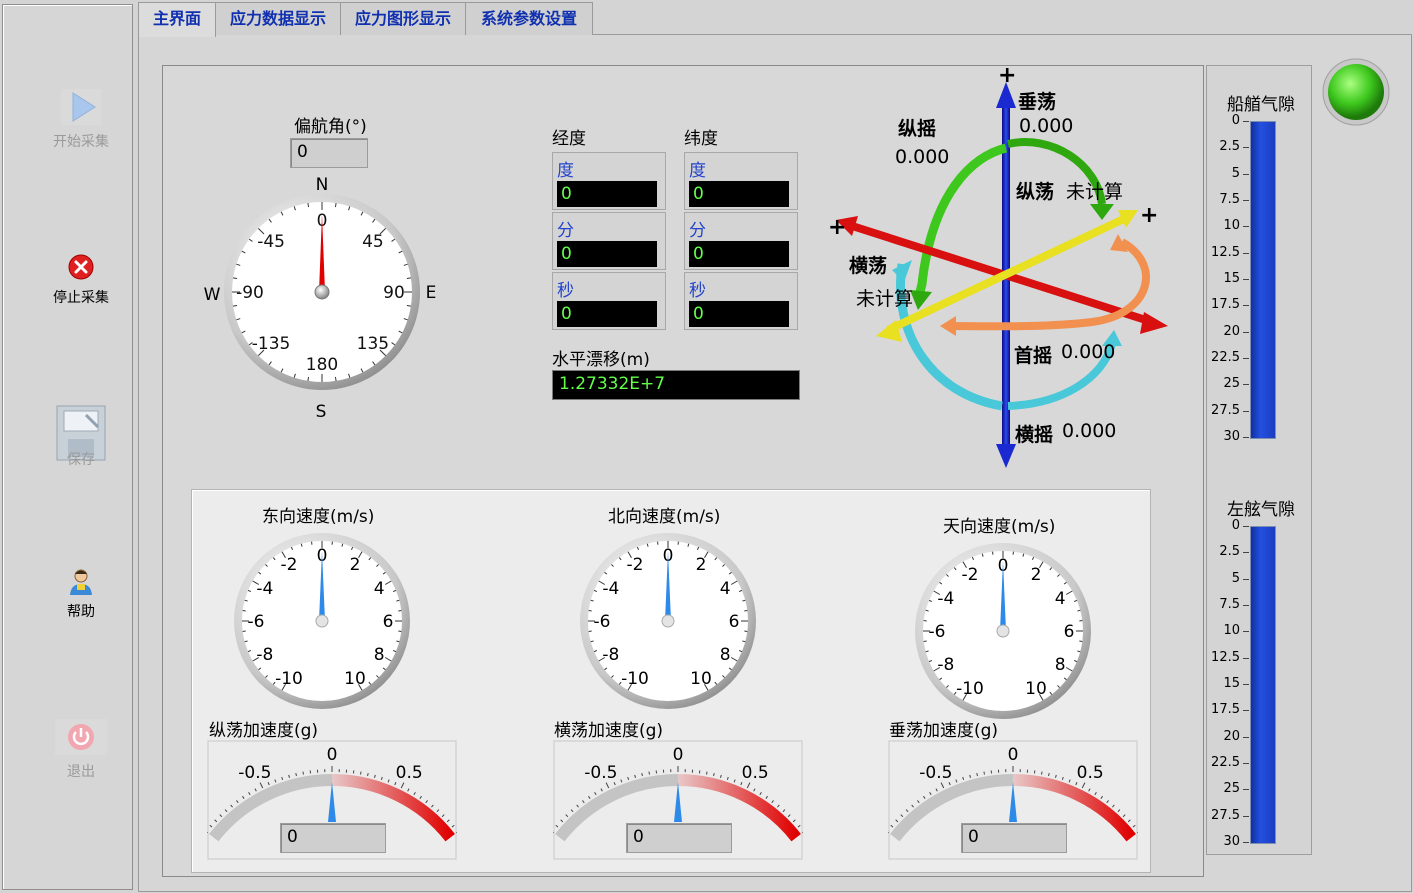 The height and width of the screenshot is (893, 1413). Describe the element at coordinates (607, 194) in the screenshot. I see `longitude-deg-value: 0` at that location.